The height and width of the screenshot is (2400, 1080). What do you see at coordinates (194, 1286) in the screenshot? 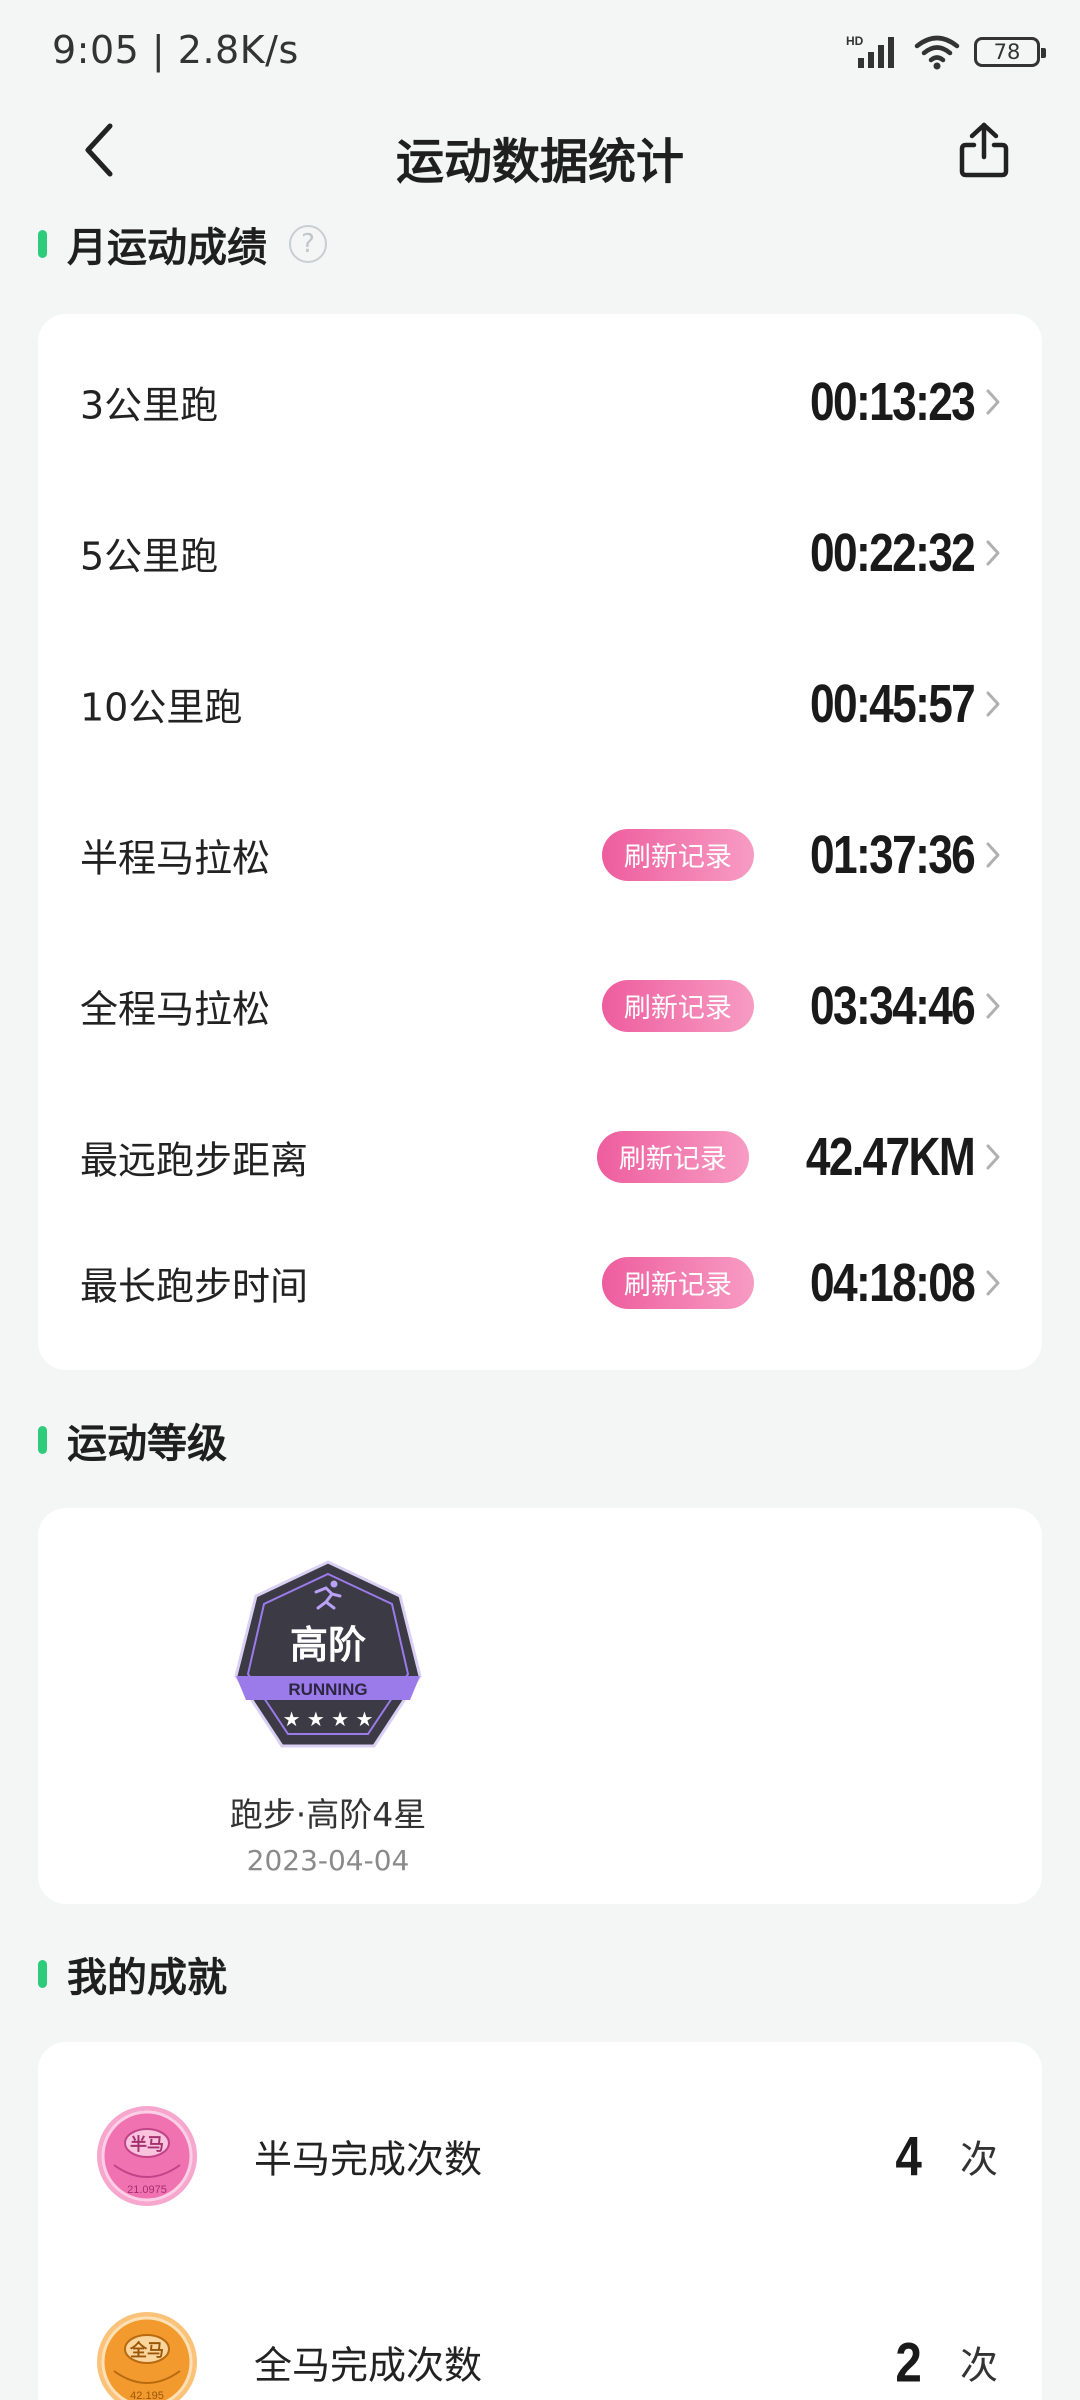
I see `record-label: 最长跑步时间` at bounding box center [194, 1286].